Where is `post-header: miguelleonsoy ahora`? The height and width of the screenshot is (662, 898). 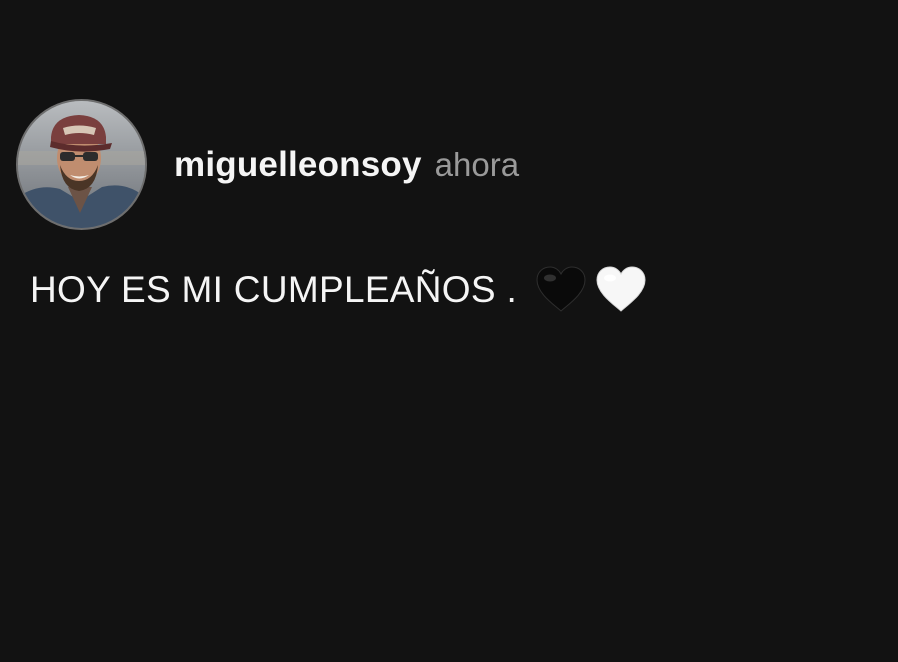
post-header: miguelleonsoy ahora is located at coordinates (267, 164).